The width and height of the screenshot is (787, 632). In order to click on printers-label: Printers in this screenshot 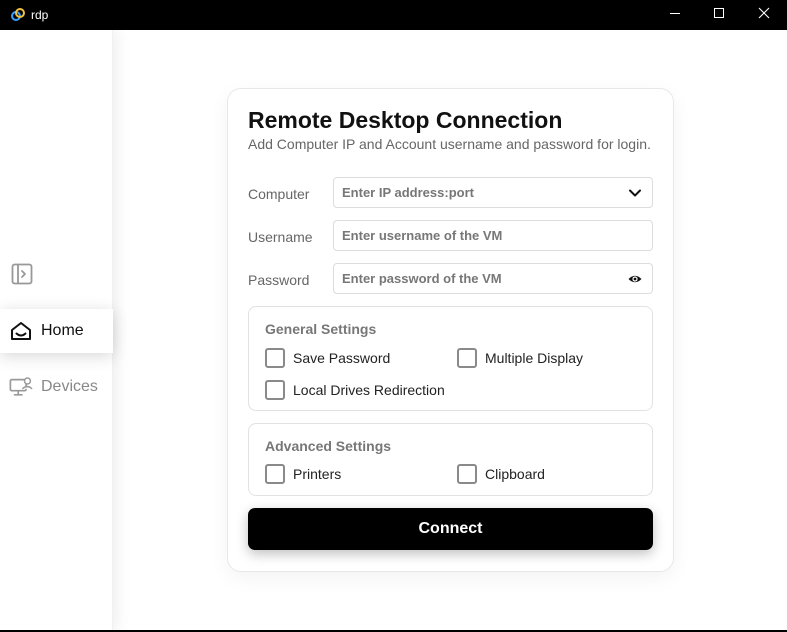, I will do `click(317, 474)`.